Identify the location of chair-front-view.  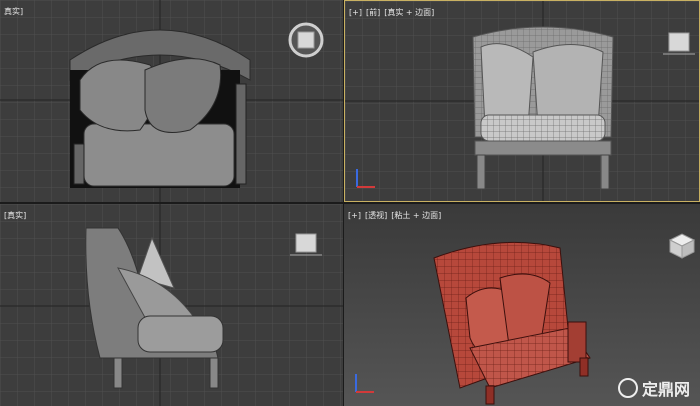
(543, 108).